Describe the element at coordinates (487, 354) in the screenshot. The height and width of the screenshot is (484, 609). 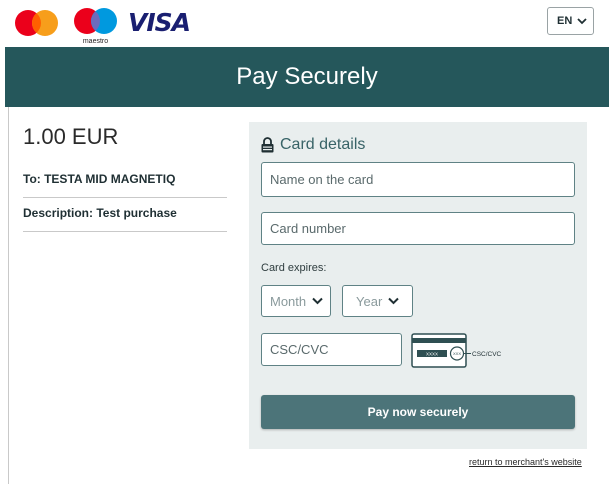
I see `csc-hint-label: CSC/CVC` at that location.